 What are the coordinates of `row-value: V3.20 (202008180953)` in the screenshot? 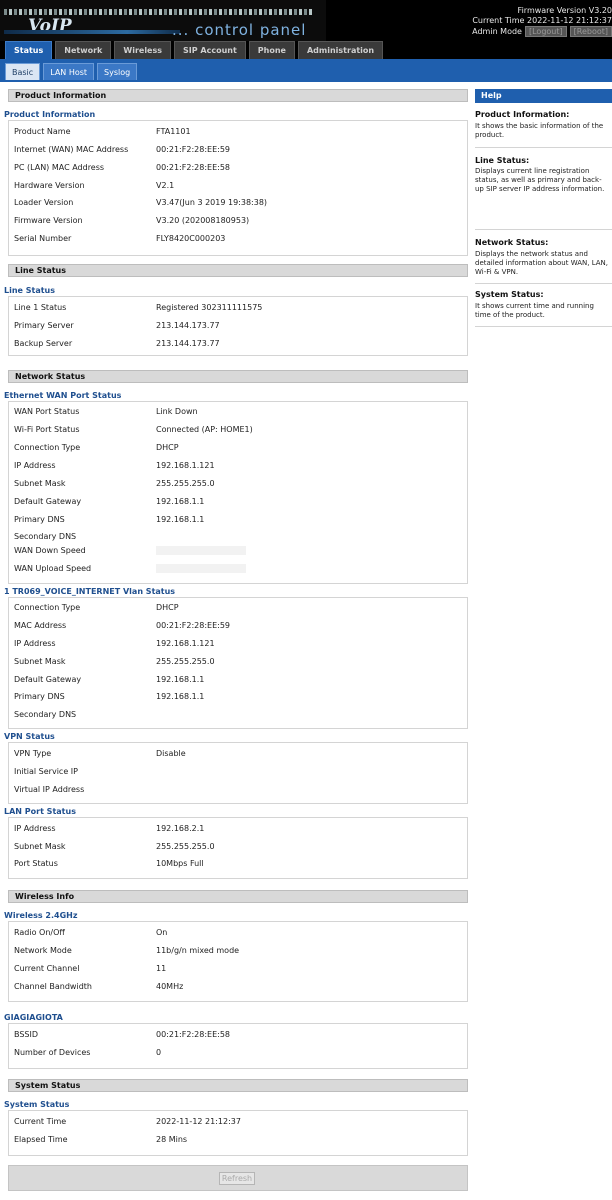 It's located at (203, 220).